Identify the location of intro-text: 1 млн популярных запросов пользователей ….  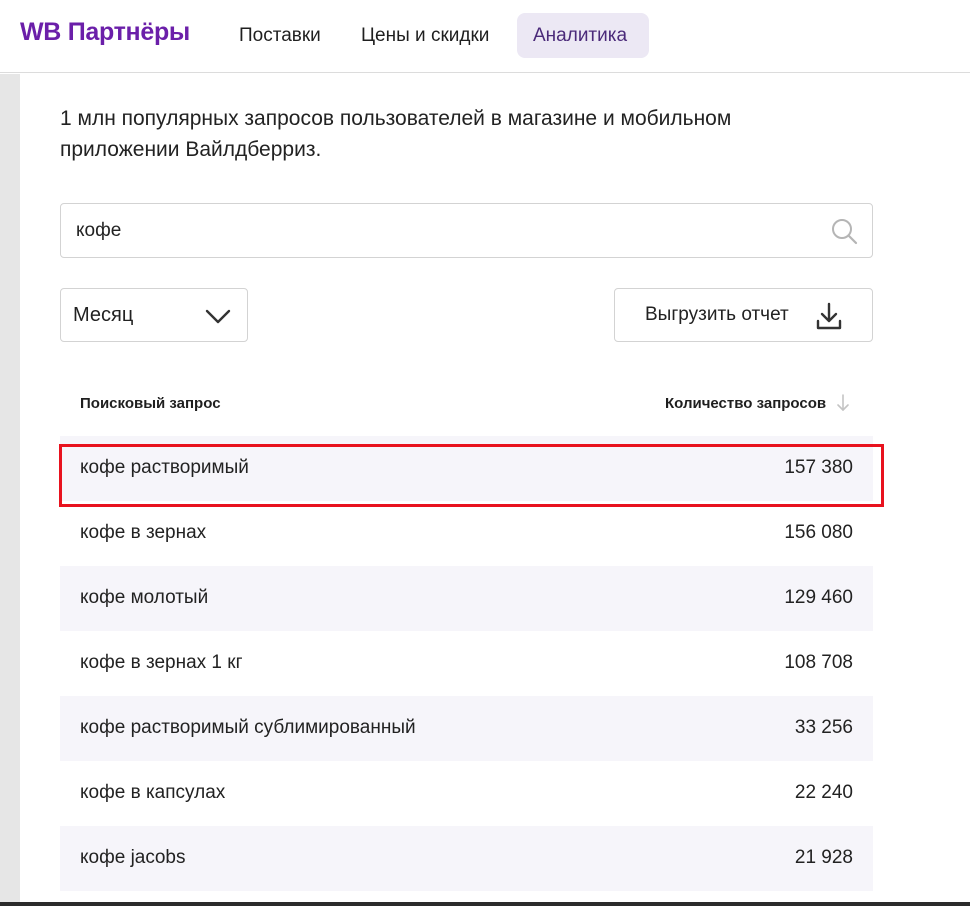
(396, 134).